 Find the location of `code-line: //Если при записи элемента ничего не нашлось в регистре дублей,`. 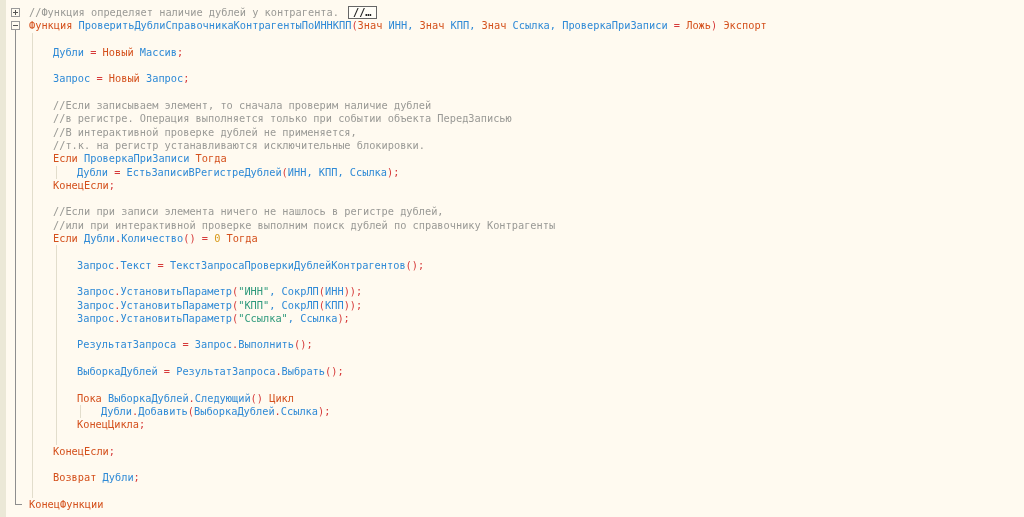

code-line: //Если при записи элемента ничего не нашлось в регистре дублей, is located at coordinates (249, 212).